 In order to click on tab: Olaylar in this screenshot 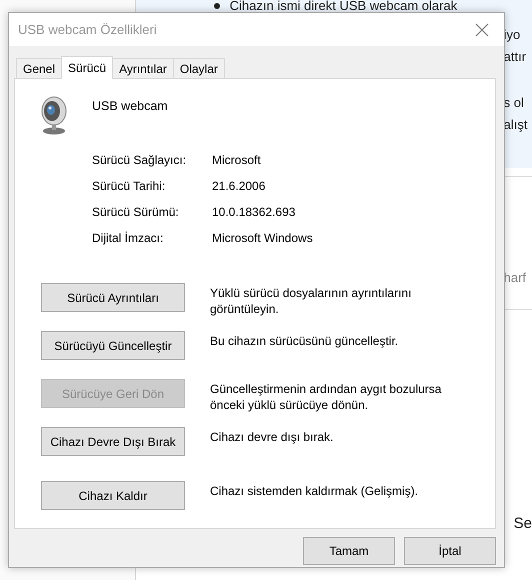, I will do `click(198, 68)`.